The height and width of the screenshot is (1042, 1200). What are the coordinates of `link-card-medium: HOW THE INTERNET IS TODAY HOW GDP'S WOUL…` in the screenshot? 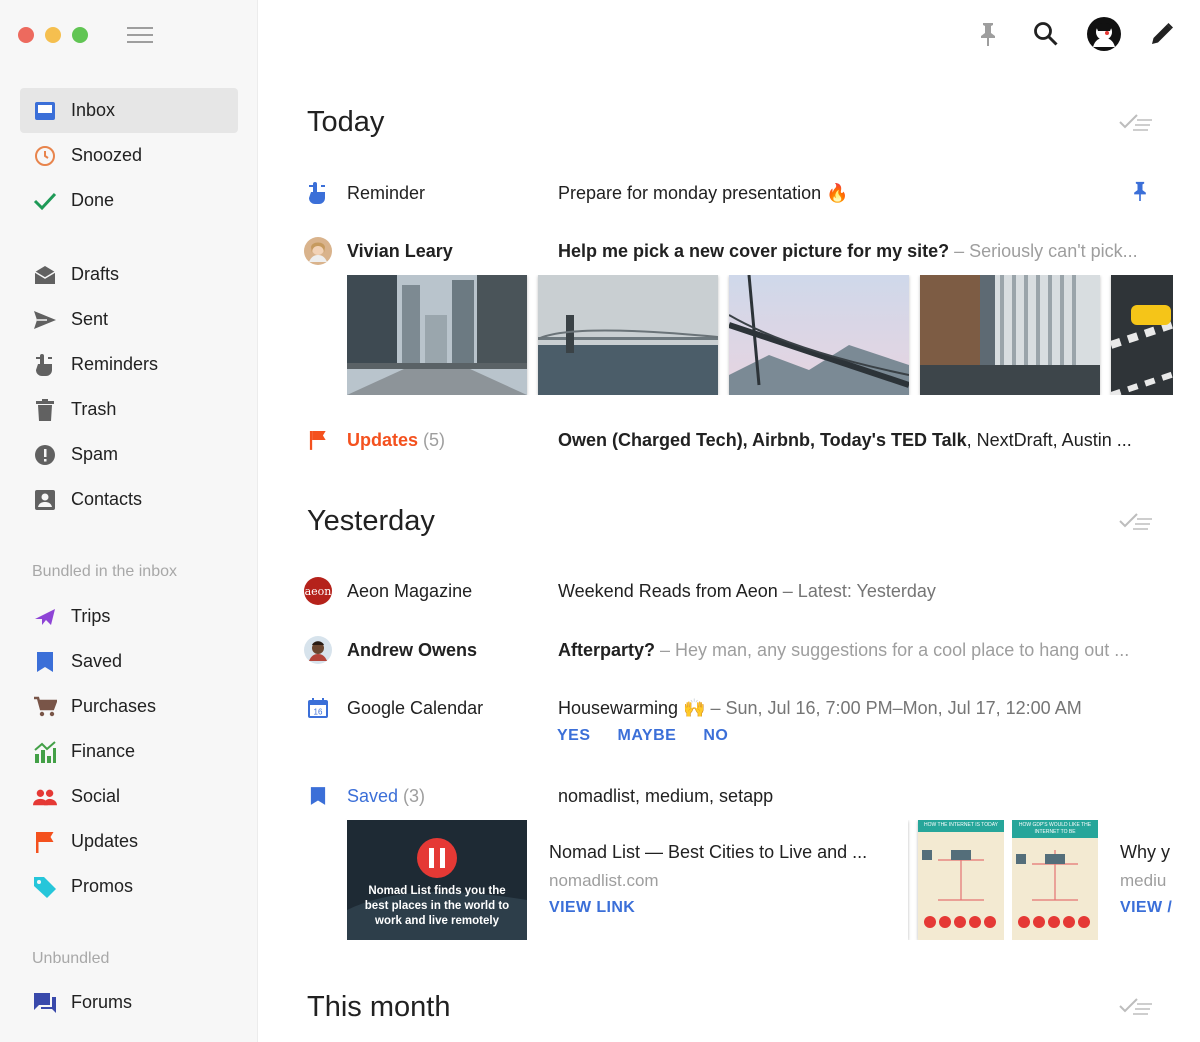 It's located at (1045, 880).